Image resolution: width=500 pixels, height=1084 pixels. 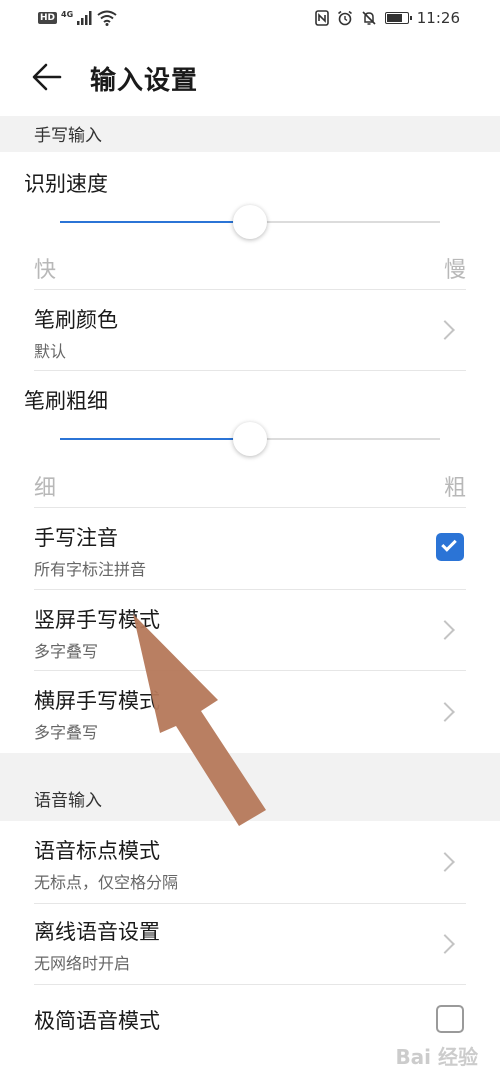 I want to click on status-left: HD 4G, so click(x=77, y=18).